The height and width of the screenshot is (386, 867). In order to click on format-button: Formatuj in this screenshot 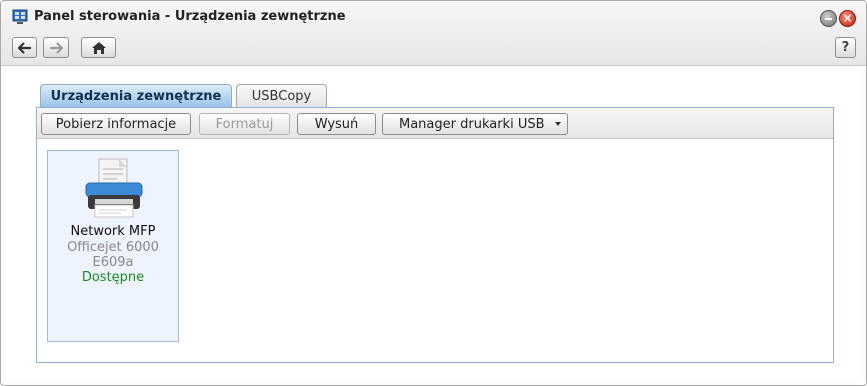, I will do `click(244, 124)`.